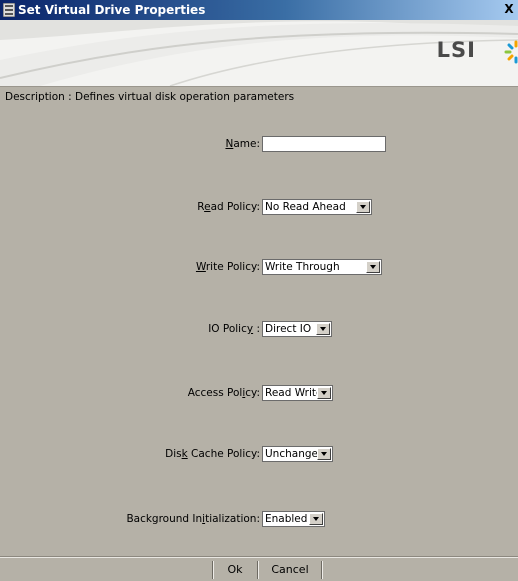 This screenshot has width=518, height=581. What do you see at coordinates (456, 50) in the screenshot?
I see `logo-text: LSI` at bounding box center [456, 50].